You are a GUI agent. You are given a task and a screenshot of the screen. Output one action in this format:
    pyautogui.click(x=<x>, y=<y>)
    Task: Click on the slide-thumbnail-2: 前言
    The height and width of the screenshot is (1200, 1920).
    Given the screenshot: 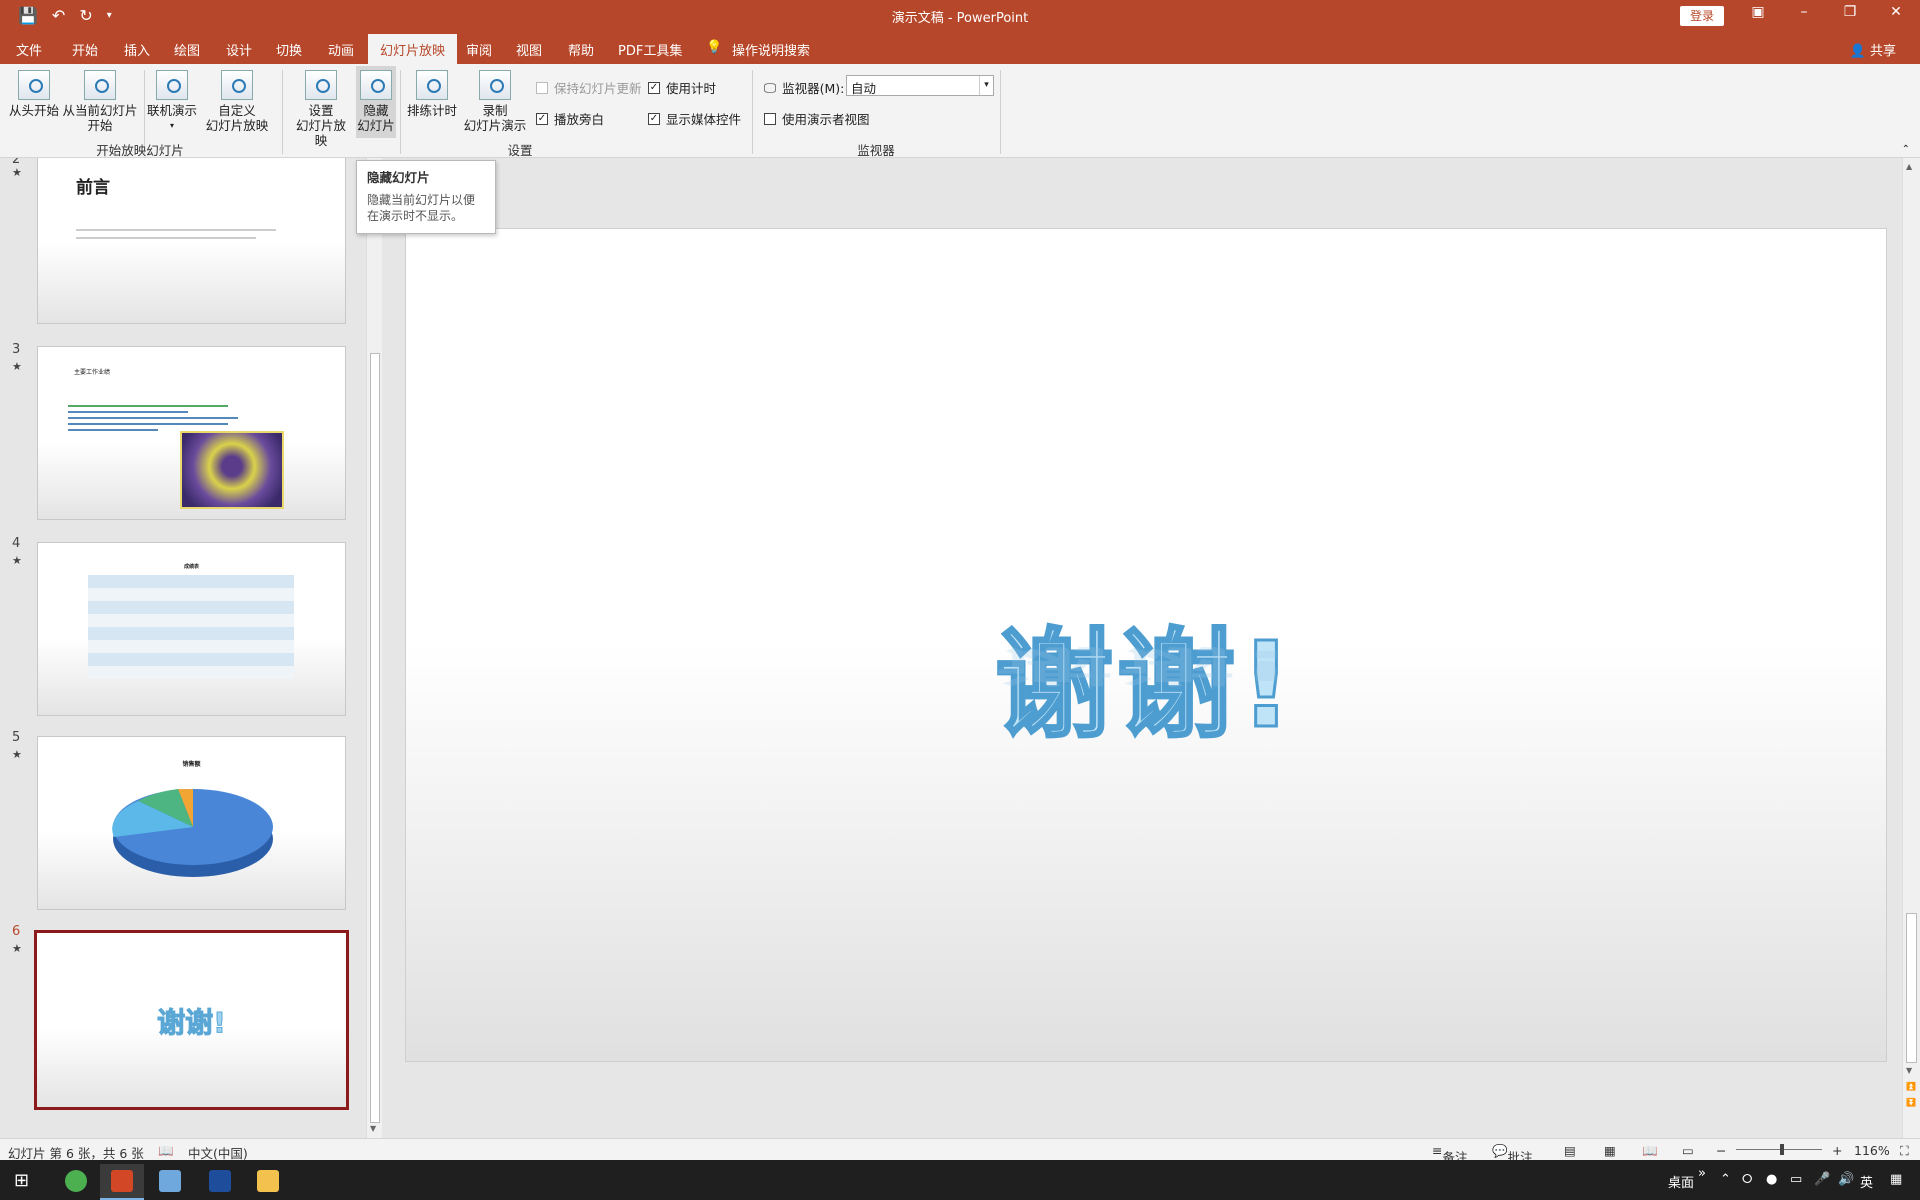 What is the action you would take?
    pyautogui.click(x=191, y=241)
    